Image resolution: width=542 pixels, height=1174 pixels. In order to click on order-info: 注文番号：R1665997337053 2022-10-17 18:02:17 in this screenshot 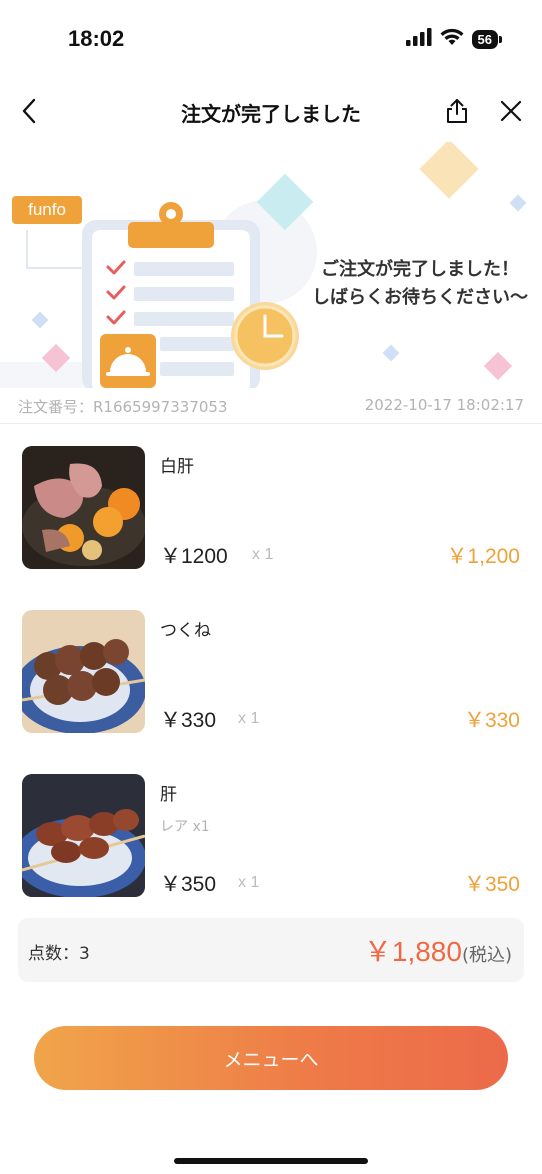, I will do `click(271, 406)`.